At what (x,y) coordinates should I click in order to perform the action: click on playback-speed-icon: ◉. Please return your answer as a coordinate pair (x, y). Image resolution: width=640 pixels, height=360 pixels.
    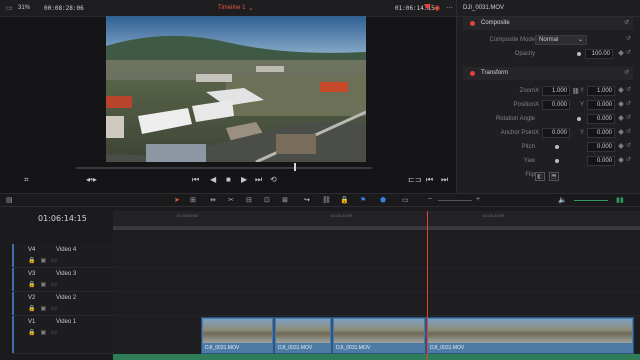
    Looking at the image, I should click on (437, 8).